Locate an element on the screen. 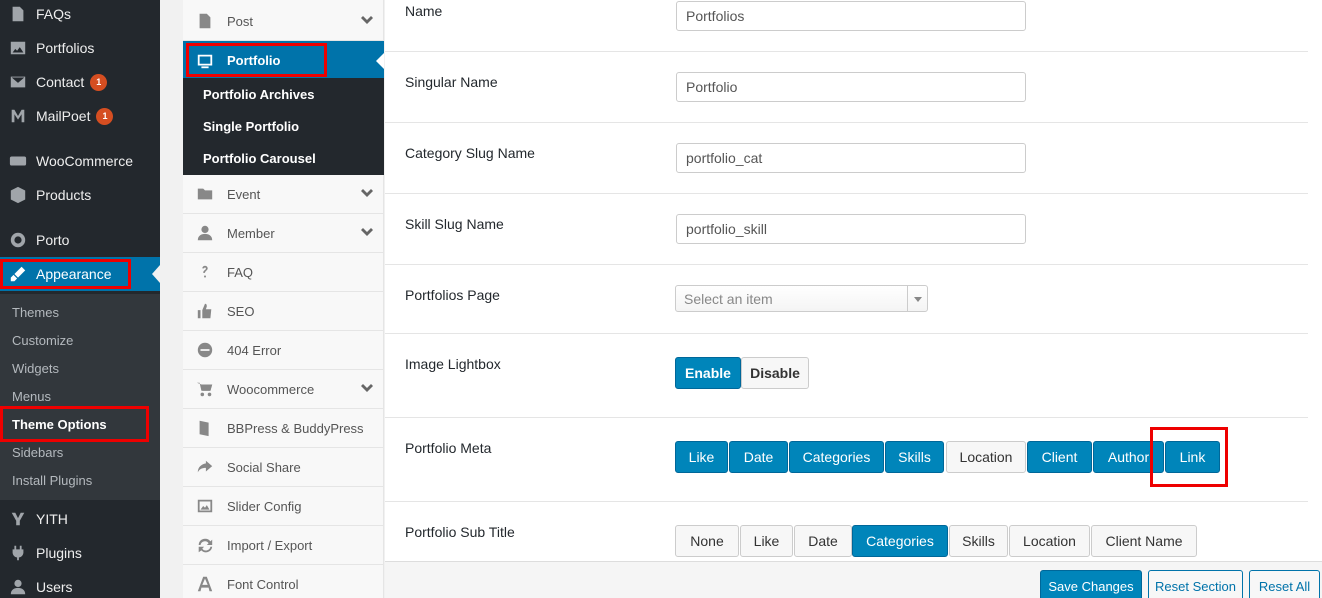 This screenshot has height=598, width=1322. nav-item-event: Event is located at coordinates (283, 194).